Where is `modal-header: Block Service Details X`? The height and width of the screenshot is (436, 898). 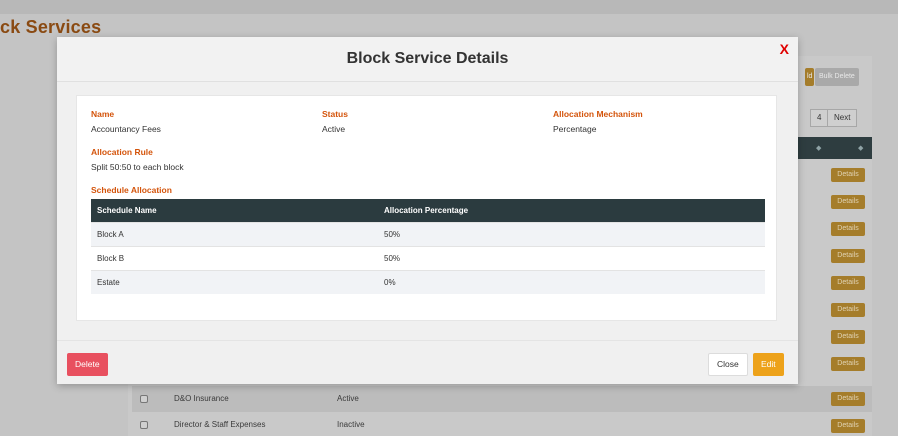
modal-header: Block Service Details X is located at coordinates (427, 59).